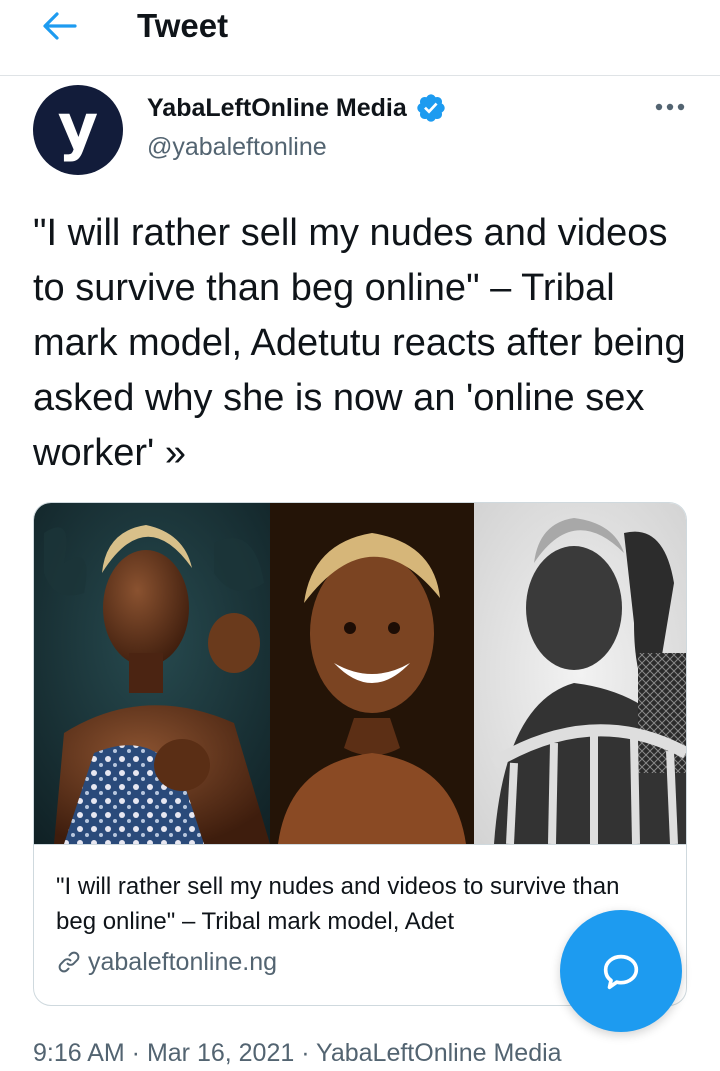 This screenshot has width=720, height=1071. I want to click on author-handle: @yabaleftonline, so click(237, 147).